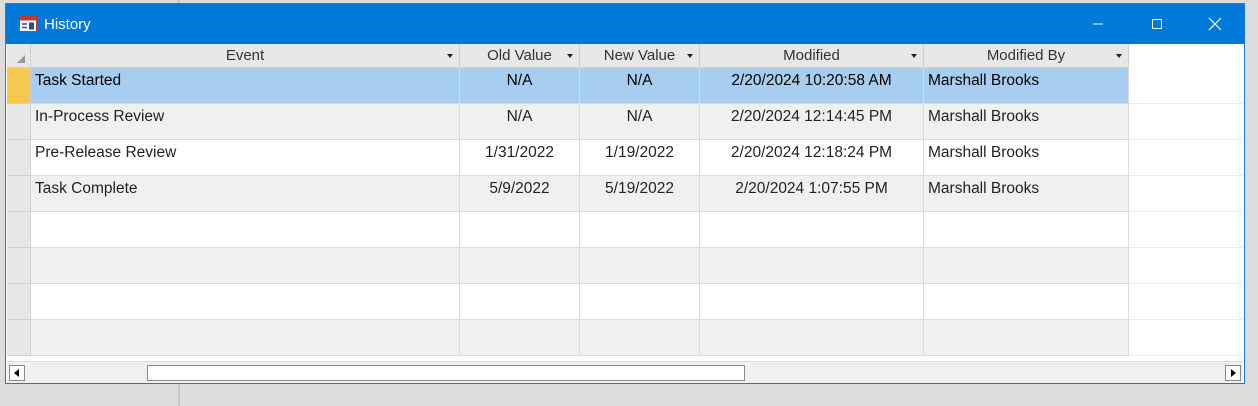  I want to click on scroll-left-button, so click(17, 373).